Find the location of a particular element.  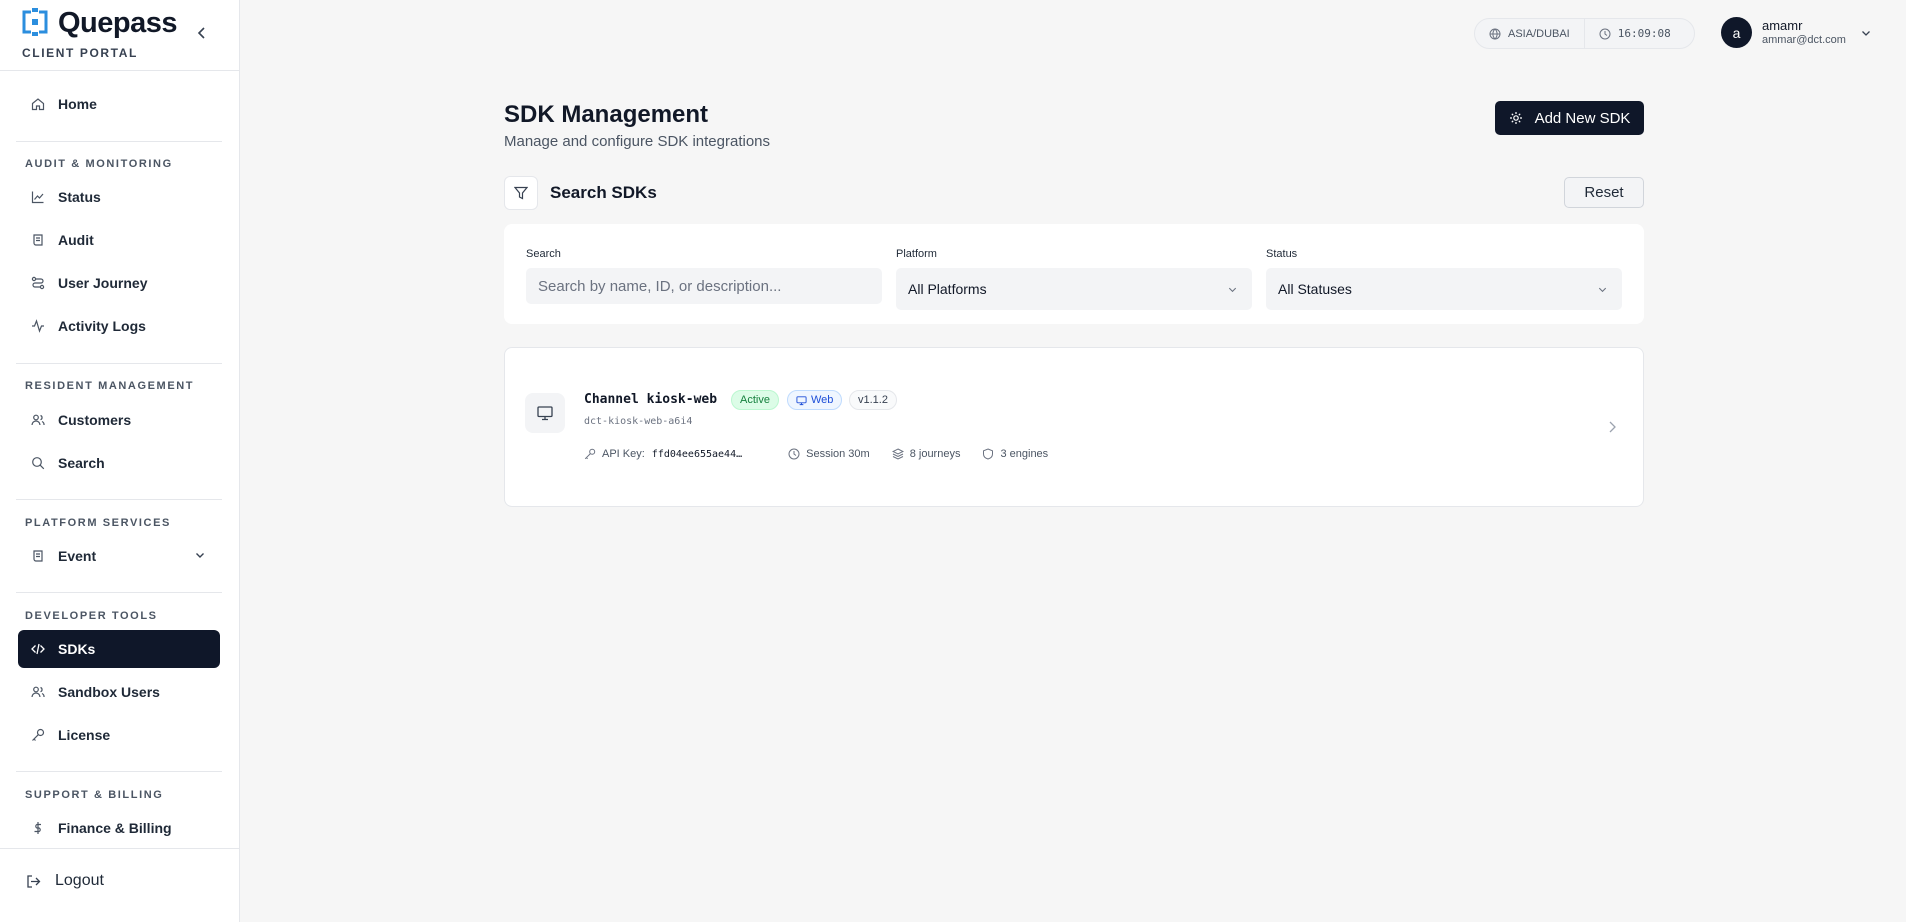

monitor-icon is located at coordinates (801, 400).